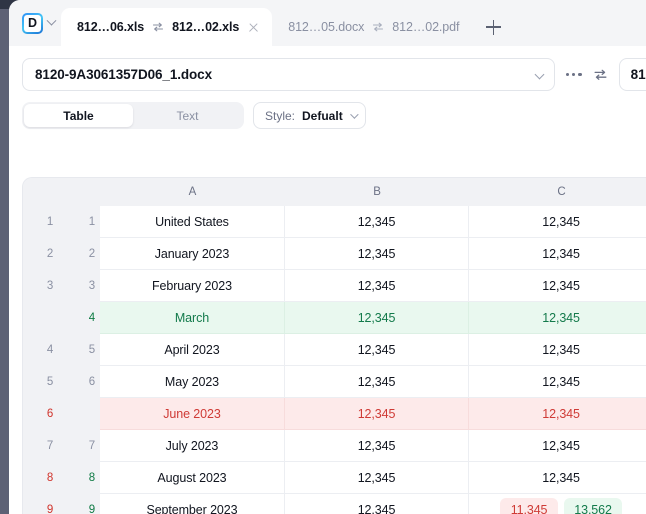 The image size is (646, 514). I want to click on table-row: 4March12,34512,34512,345, so click(334, 318).